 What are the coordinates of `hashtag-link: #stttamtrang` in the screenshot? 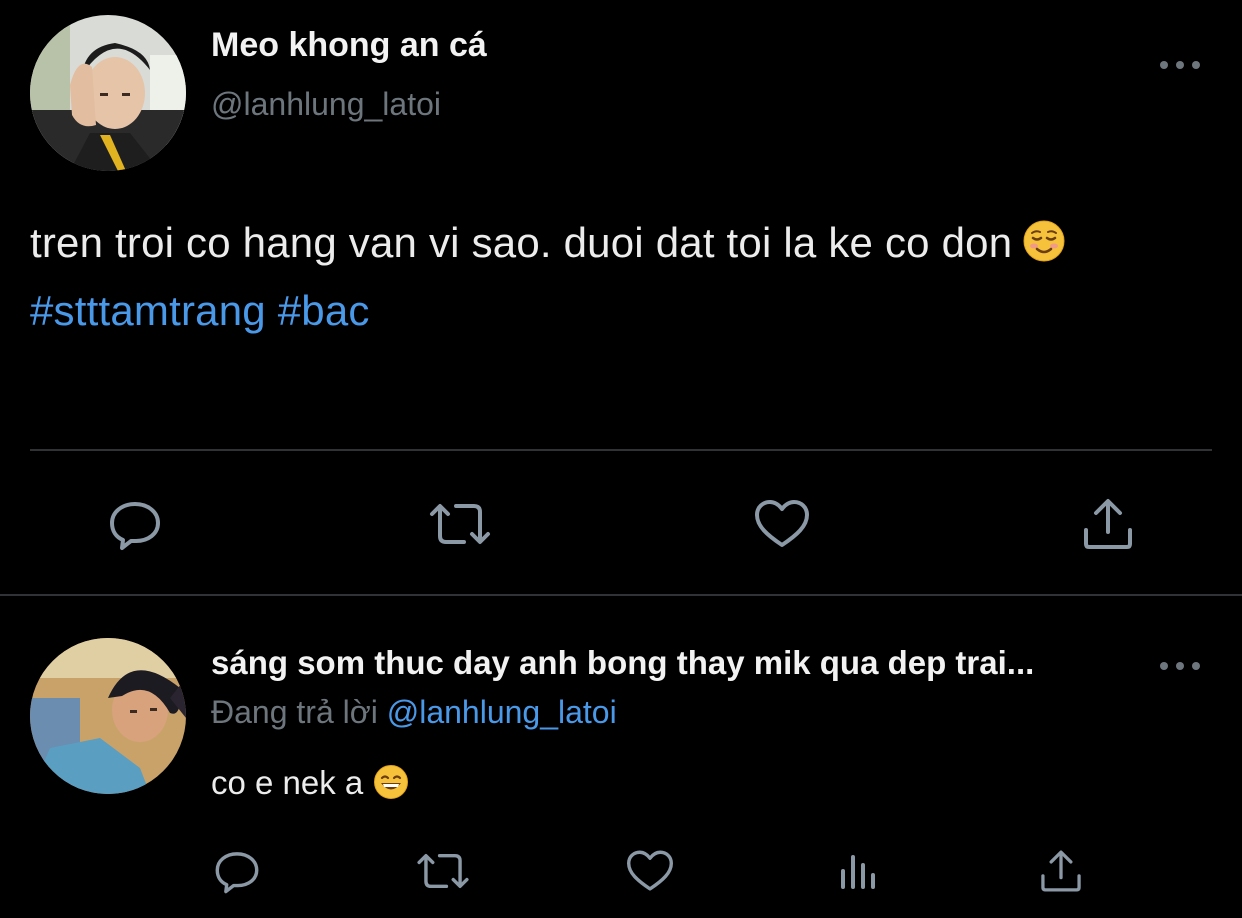 It's located at (148, 310).